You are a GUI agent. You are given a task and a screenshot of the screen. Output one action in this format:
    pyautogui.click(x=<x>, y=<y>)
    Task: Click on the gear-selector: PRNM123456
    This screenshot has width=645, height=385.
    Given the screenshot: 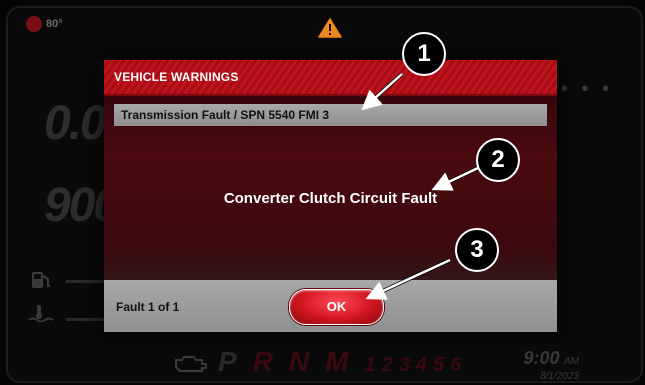 What is the action you would take?
    pyautogui.click(x=339, y=362)
    